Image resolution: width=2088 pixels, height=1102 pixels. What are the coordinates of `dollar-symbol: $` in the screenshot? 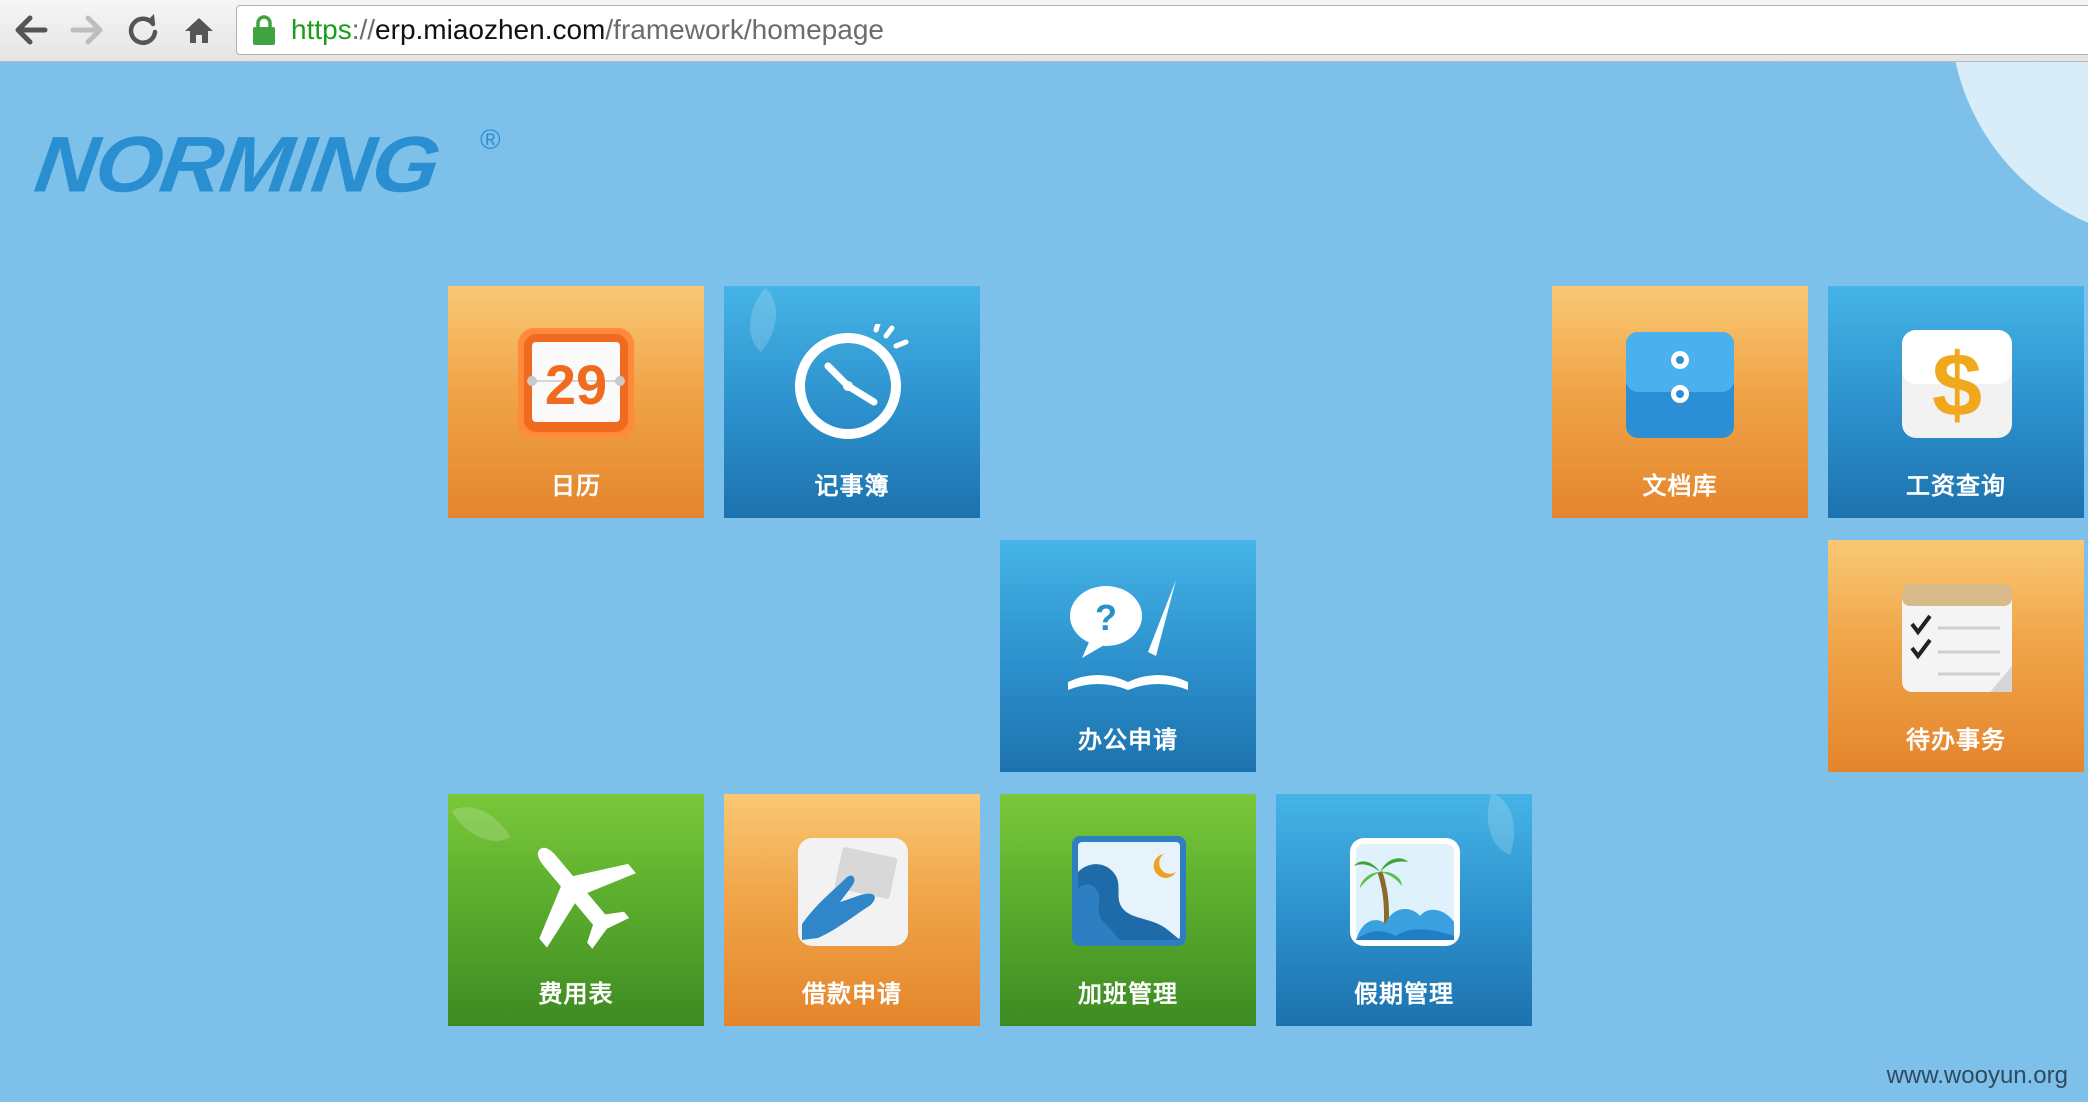 It's located at (1957, 386).